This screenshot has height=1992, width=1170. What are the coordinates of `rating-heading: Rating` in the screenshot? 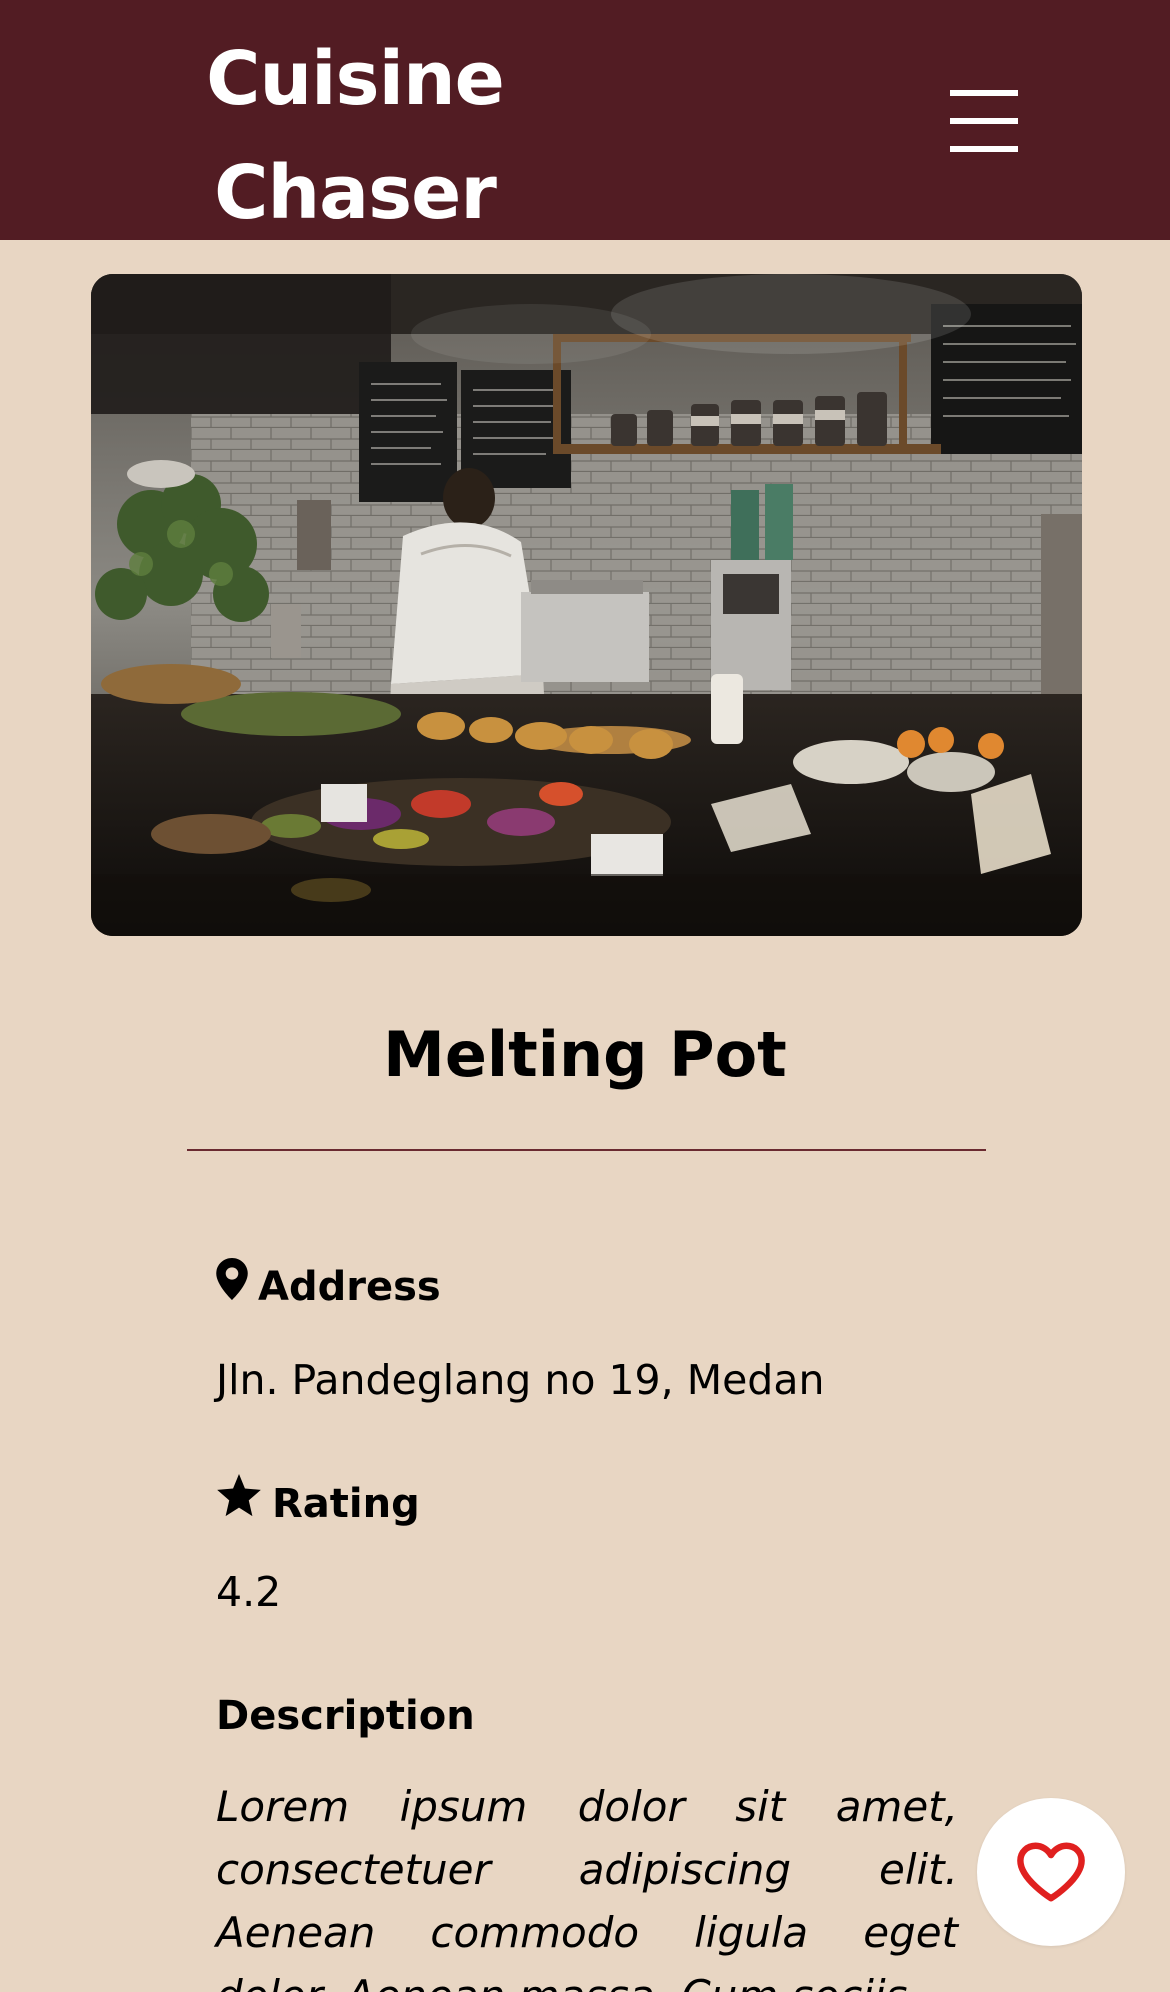 It's located at (318, 1503).